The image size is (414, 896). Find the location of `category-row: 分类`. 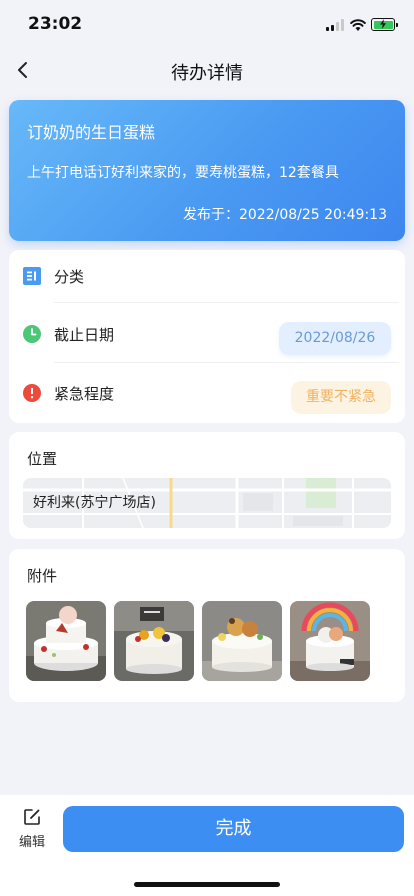

category-row: 分类 is located at coordinates (207, 278).